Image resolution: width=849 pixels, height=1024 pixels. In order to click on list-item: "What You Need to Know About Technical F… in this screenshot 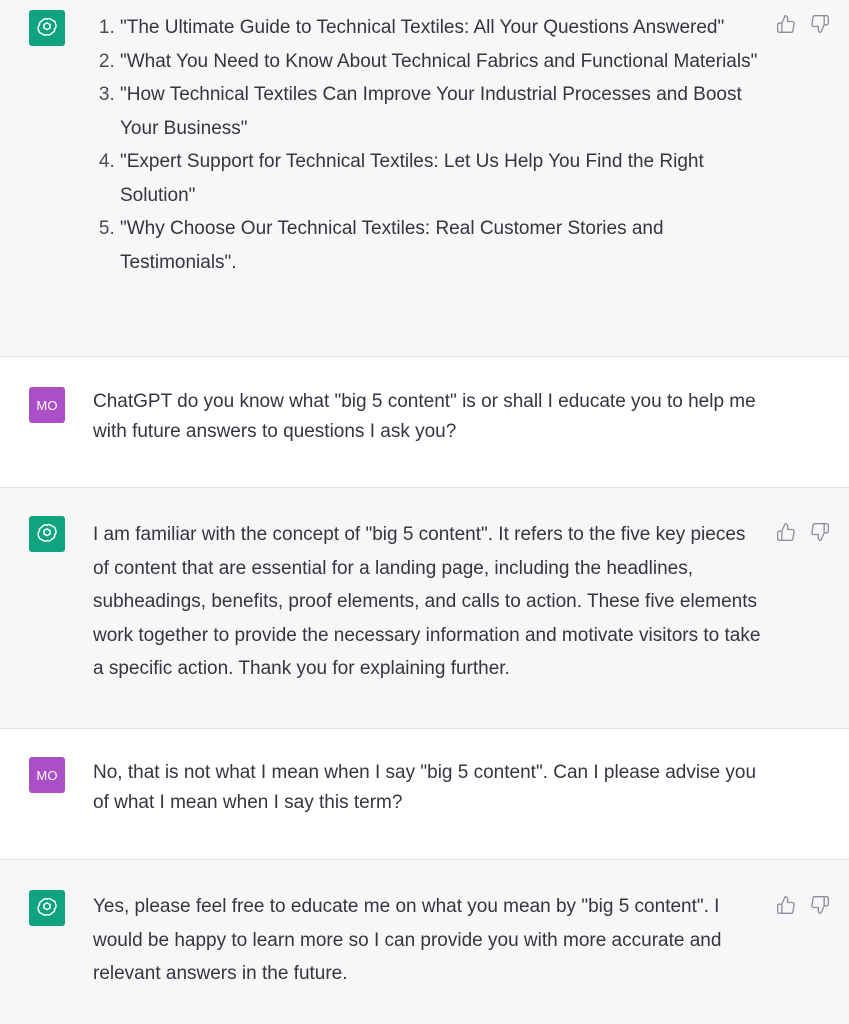, I will do `click(441, 62)`.